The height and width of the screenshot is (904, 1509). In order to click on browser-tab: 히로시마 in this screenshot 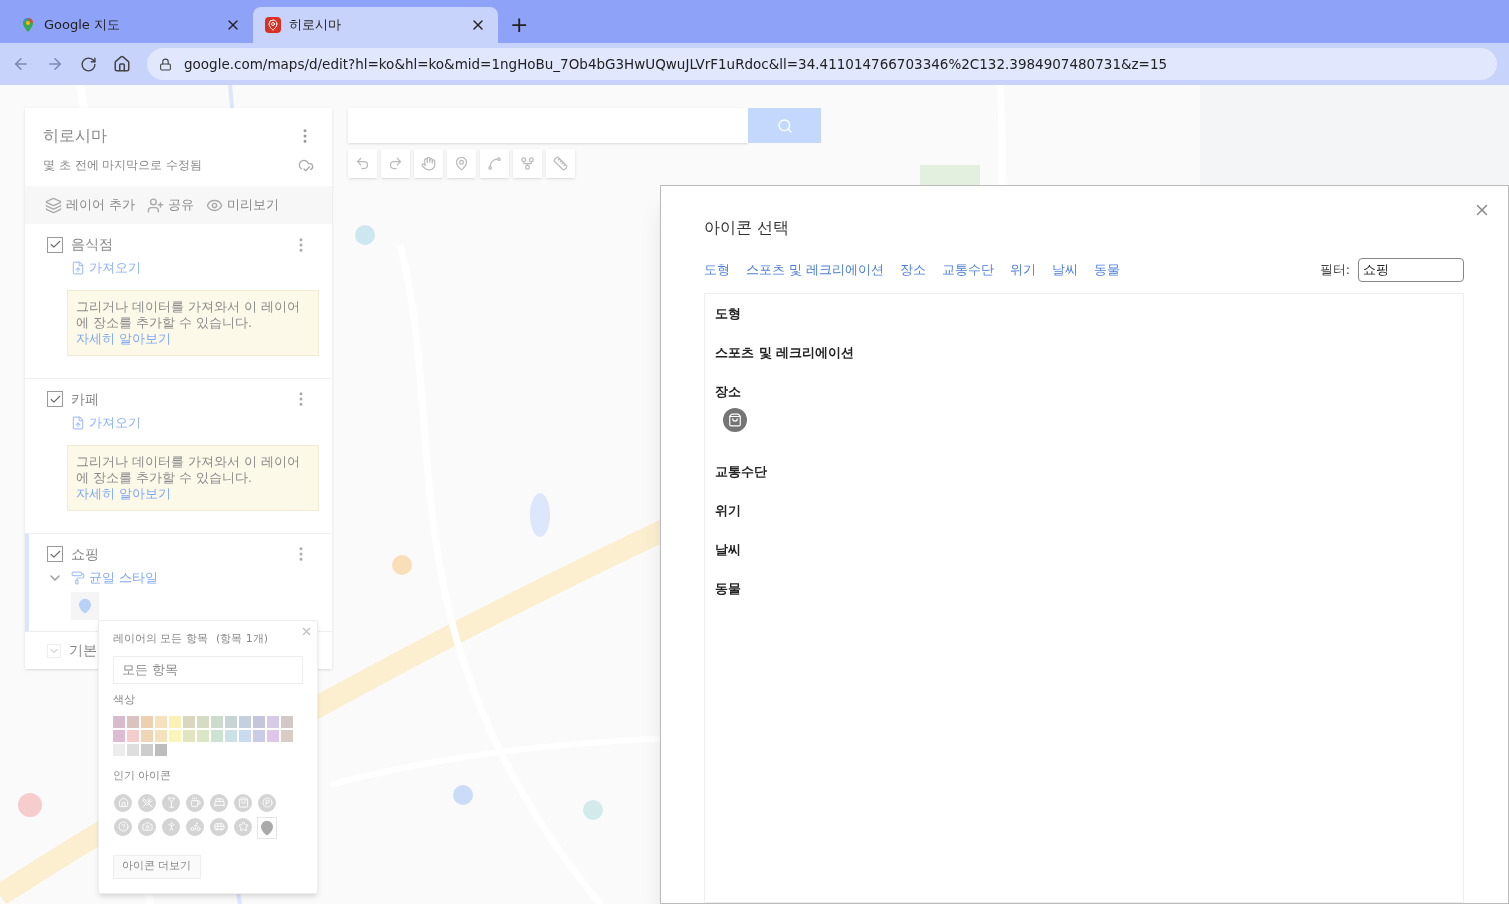, I will do `click(375, 25)`.